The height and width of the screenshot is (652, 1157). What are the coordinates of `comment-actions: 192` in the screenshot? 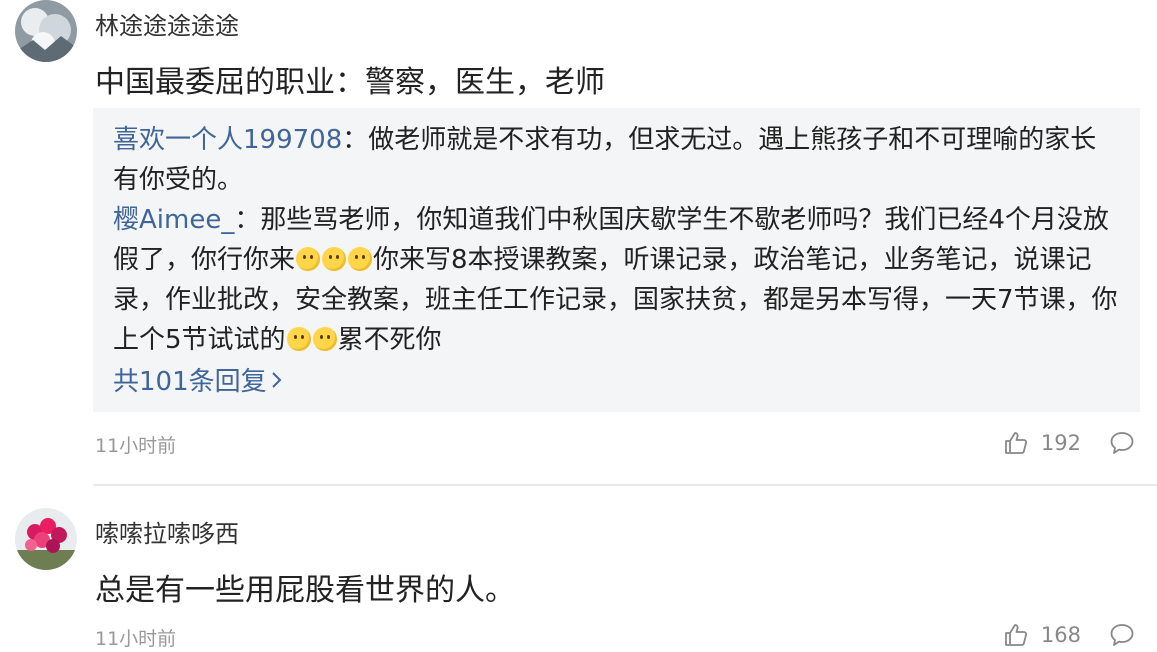 It's located at (1069, 443).